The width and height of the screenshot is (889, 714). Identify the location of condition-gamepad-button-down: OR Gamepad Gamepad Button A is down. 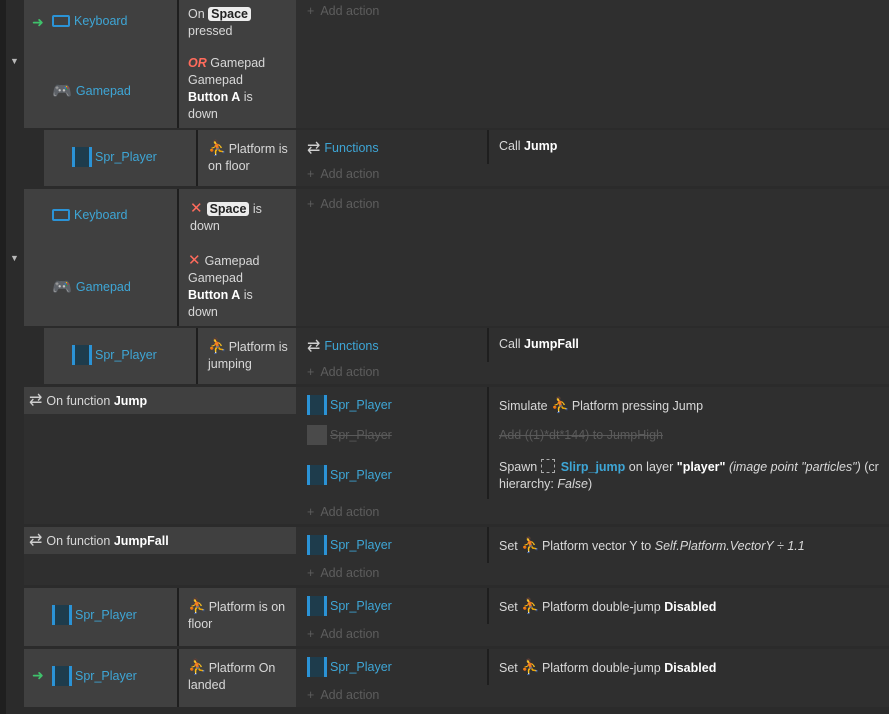
(238, 89).